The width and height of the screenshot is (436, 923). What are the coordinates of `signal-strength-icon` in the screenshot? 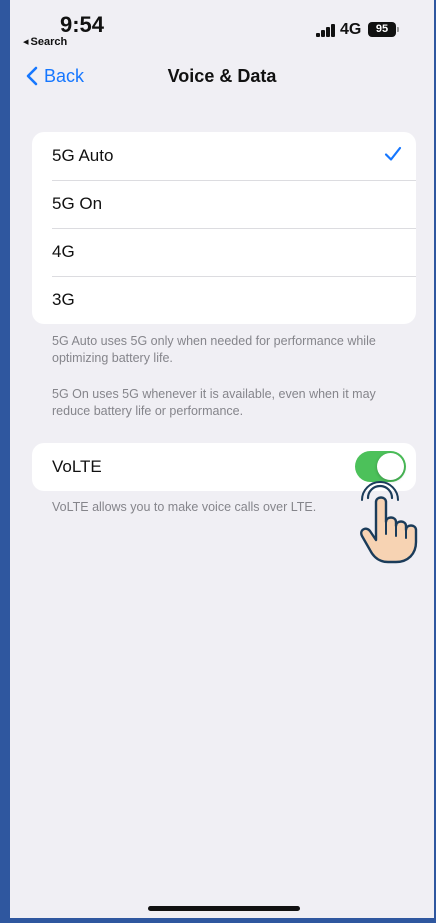 It's located at (326, 30).